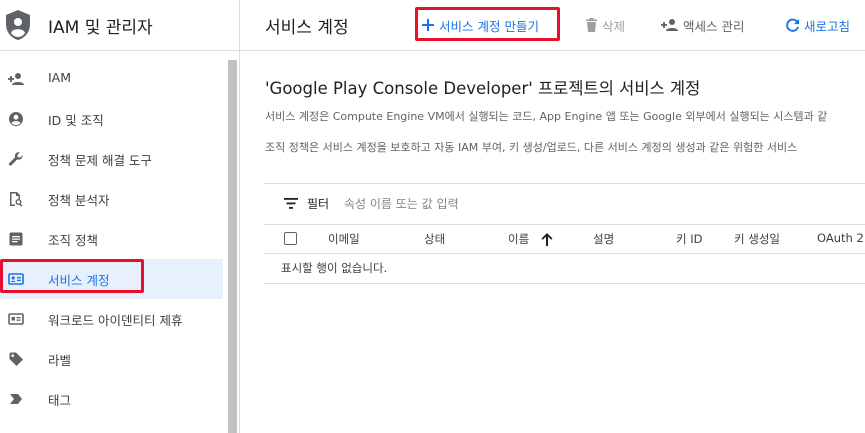 This screenshot has width=865, height=433. I want to click on delete-button: 삭제, so click(605, 25).